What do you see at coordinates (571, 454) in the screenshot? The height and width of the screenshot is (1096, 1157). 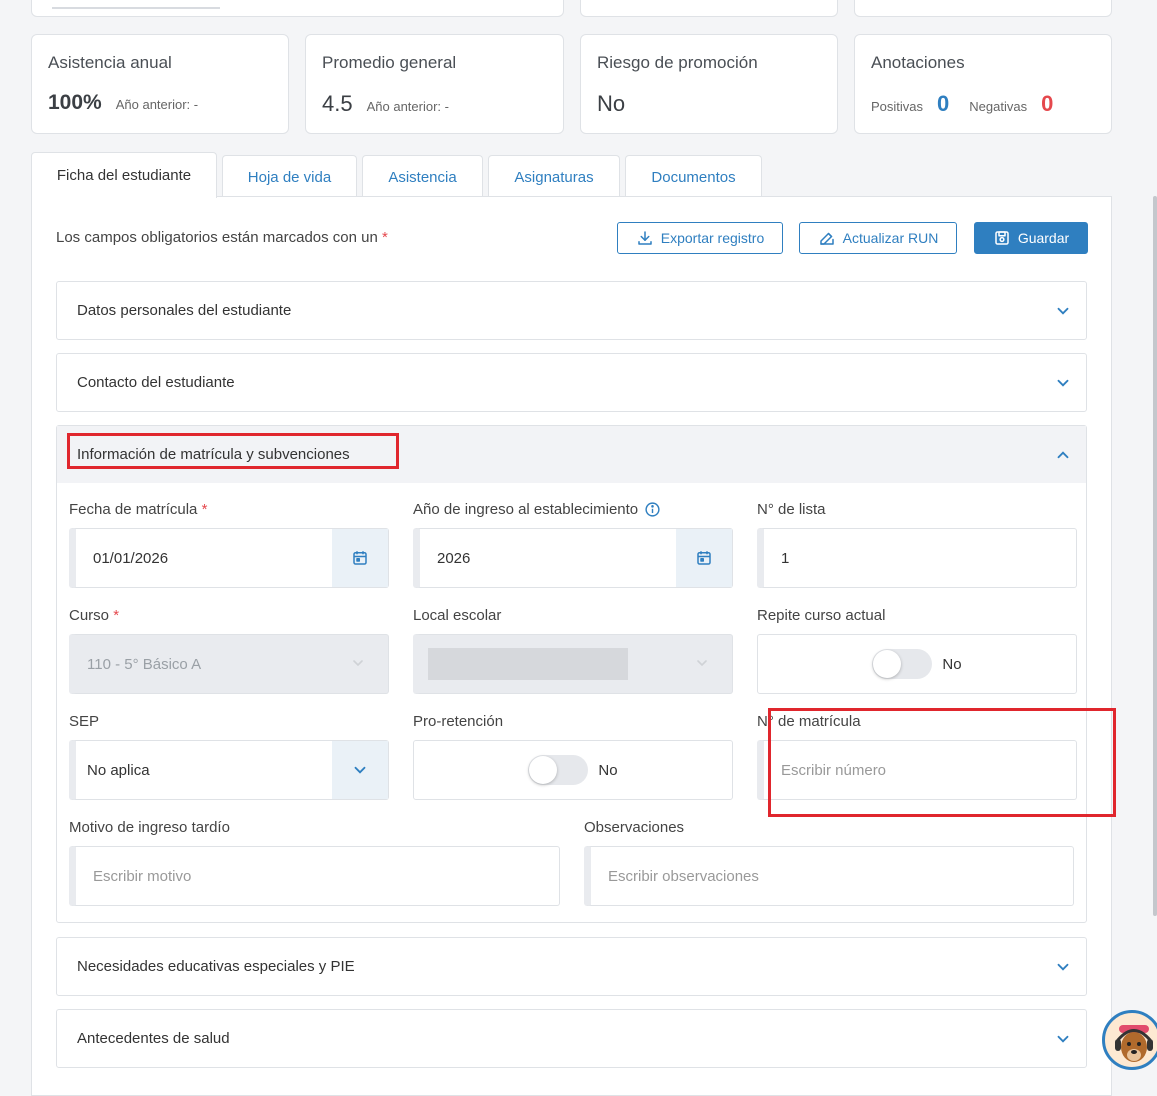 I see `accordion-header: Información de matrícula y subvenciones` at bounding box center [571, 454].